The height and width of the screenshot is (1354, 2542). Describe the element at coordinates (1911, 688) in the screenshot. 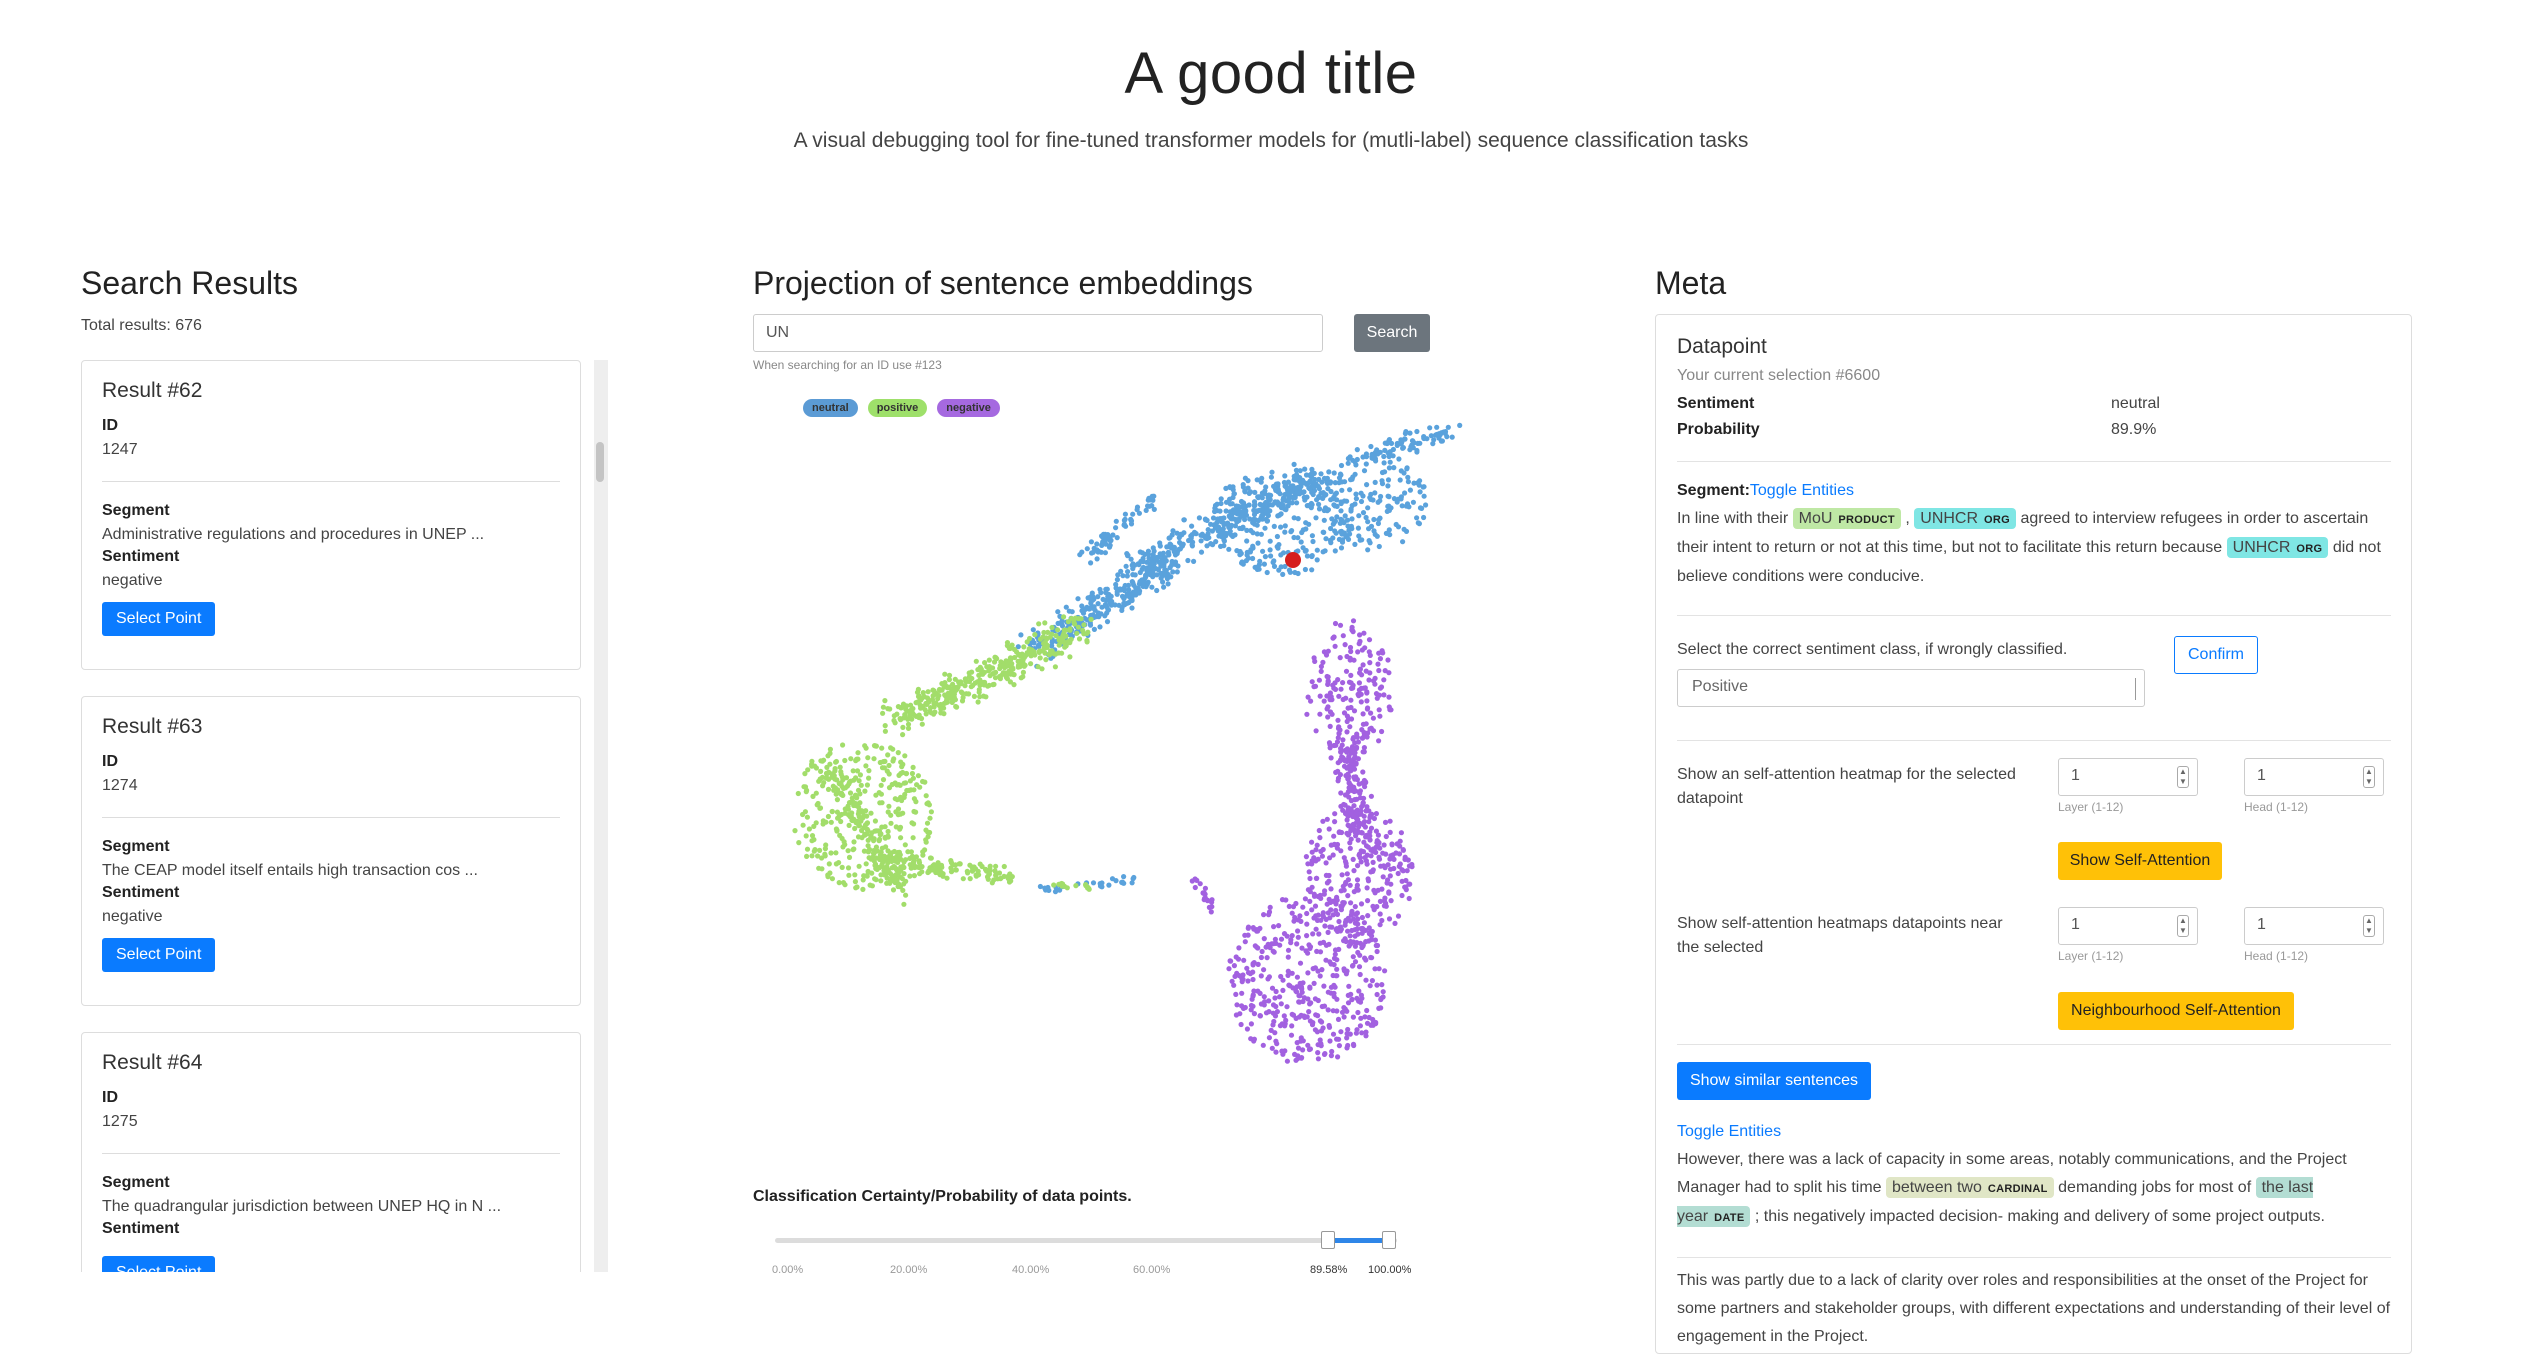

I see `sentiment-select: Positive` at that location.